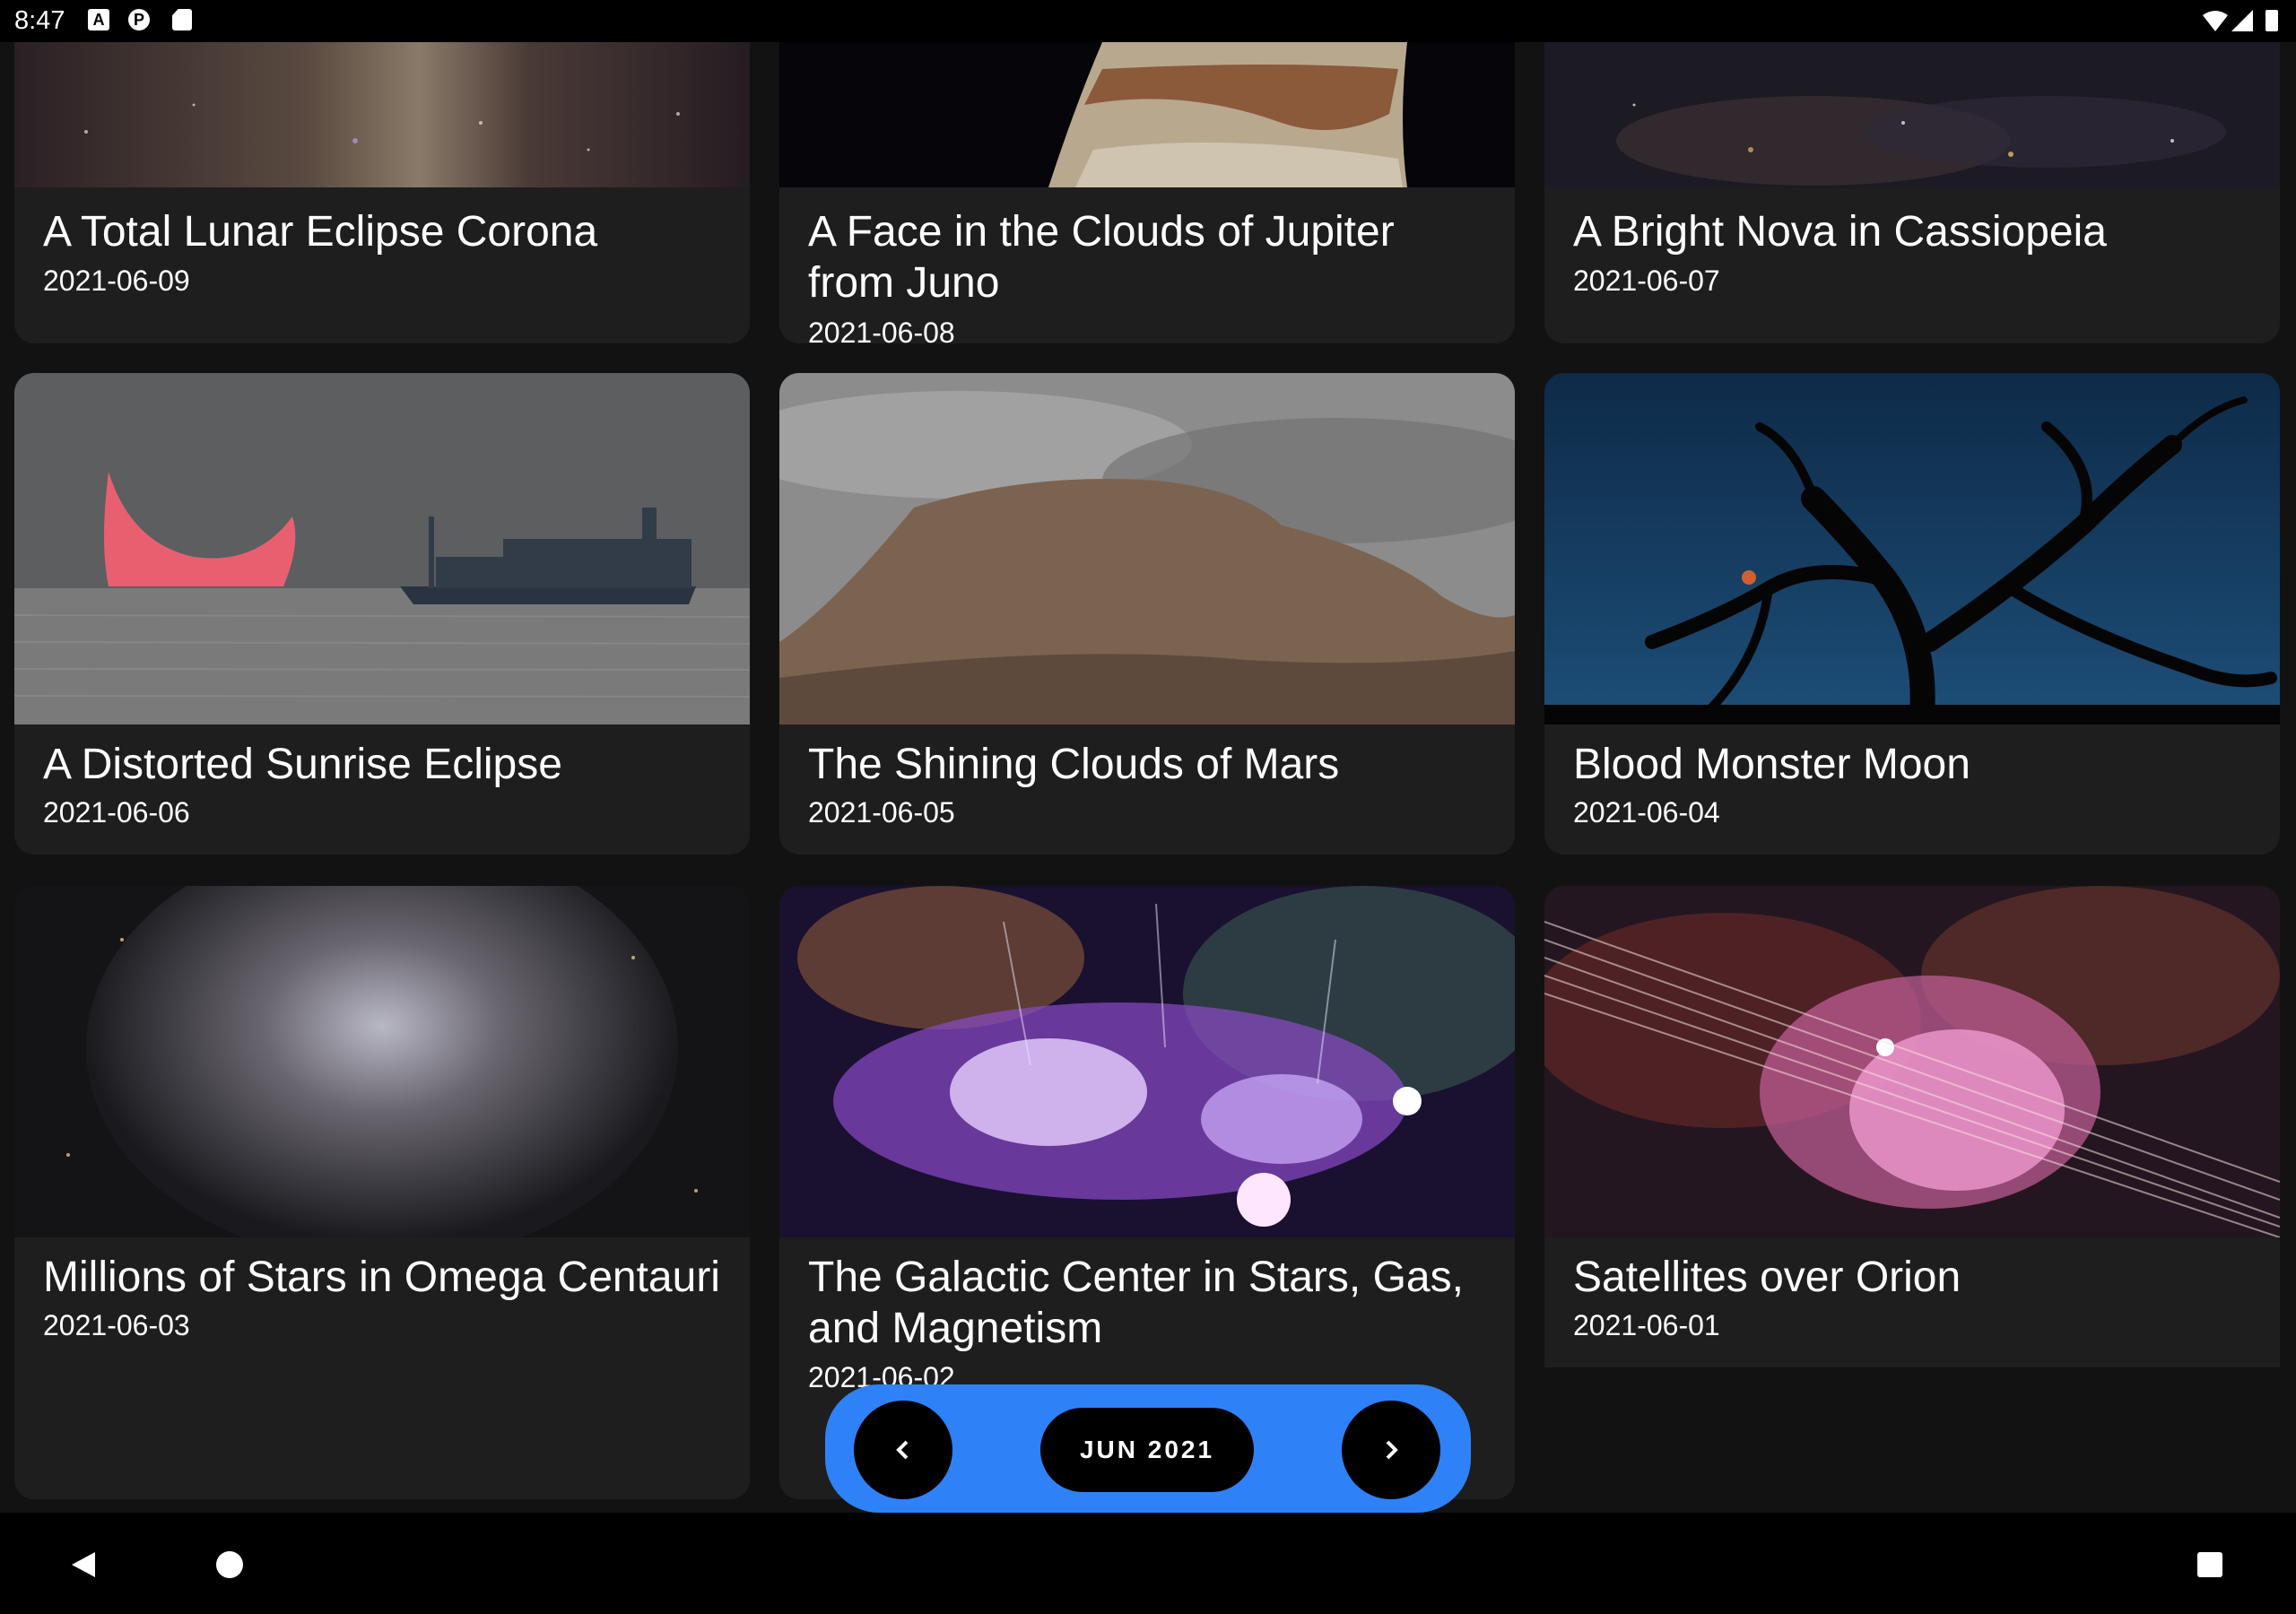  What do you see at coordinates (881, 330) in the screenshot?
I see `card-date: 2021-06-08` at bounding box center [881, 330].